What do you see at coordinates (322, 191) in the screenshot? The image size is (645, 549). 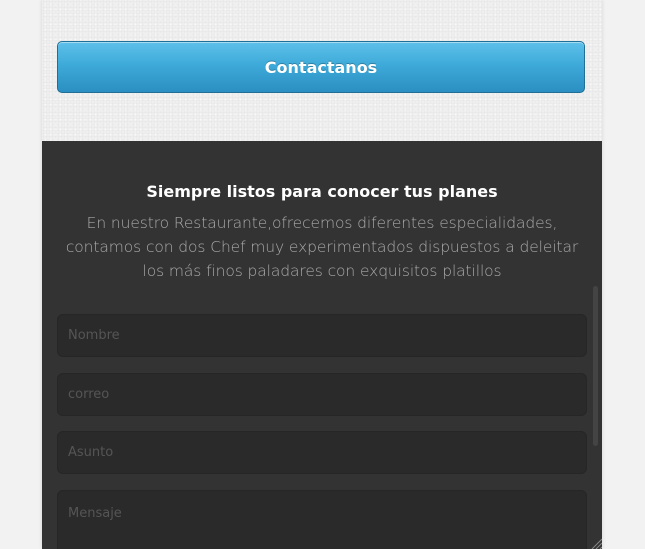 I see `section-title: Siempre listos para conocer tus planes` at bounding box center [322, 191].